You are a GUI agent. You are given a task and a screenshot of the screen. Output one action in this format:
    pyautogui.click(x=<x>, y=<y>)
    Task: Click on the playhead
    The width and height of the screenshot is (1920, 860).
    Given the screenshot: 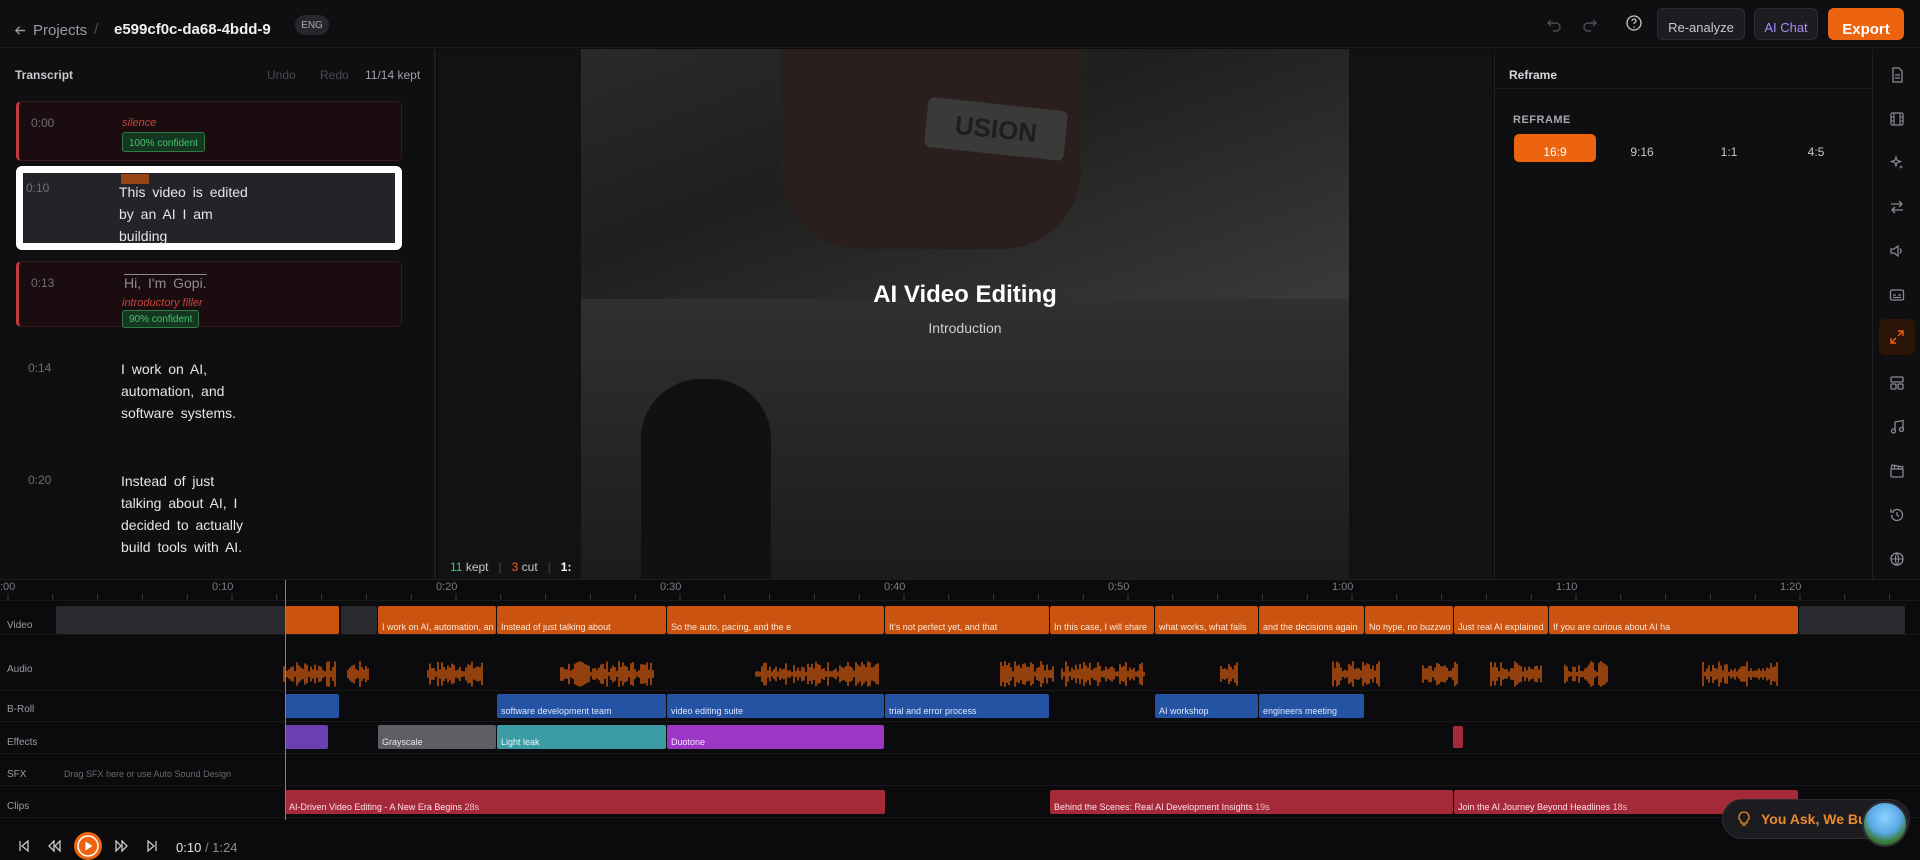 What is the action you would take?
    pyautogui.click(x=285, y=700)
    